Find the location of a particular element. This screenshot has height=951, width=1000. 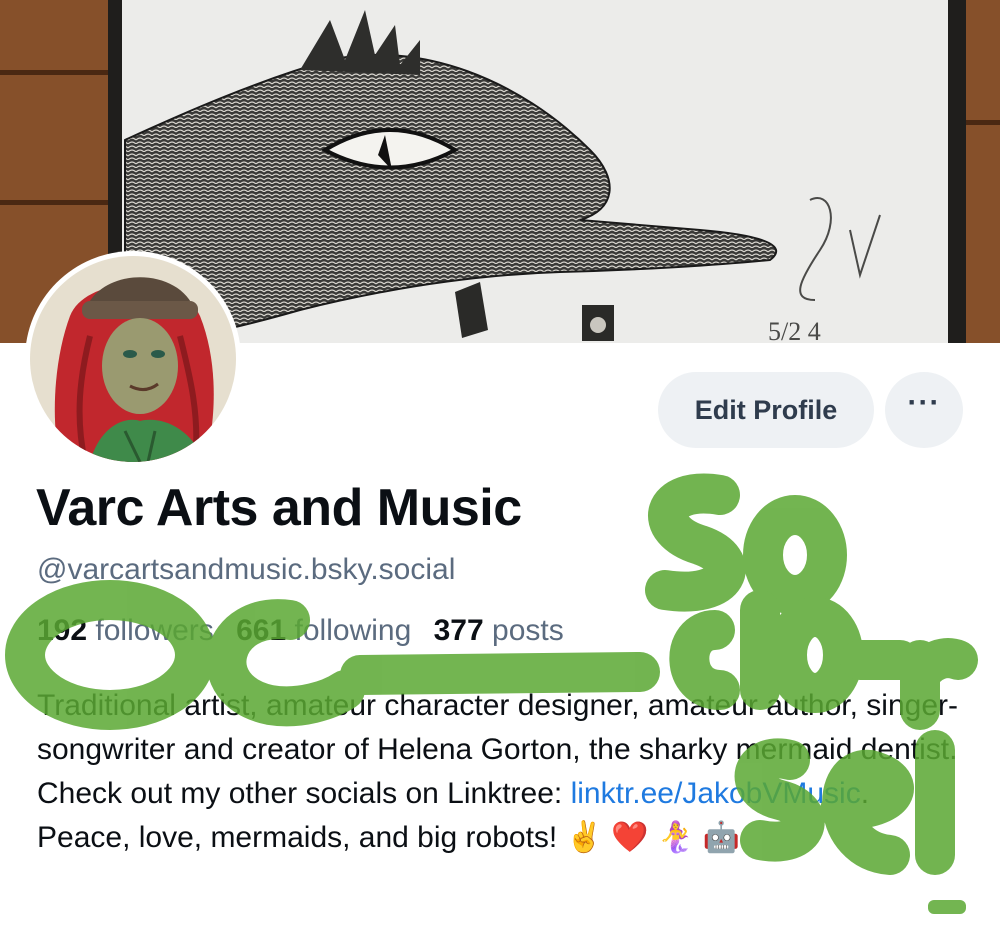

profile-handle: @varcartsandmusic.bsky.social is located at coordinates (246, 569).